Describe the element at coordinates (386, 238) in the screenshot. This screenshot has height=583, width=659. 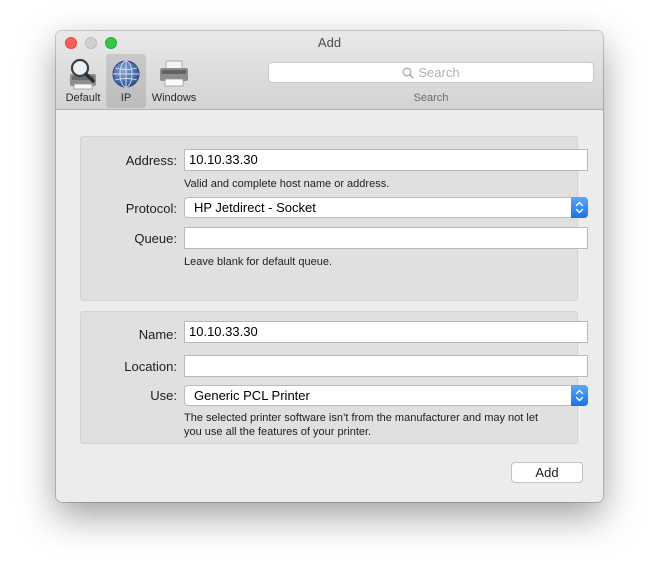
I see `queue-field` at that location.